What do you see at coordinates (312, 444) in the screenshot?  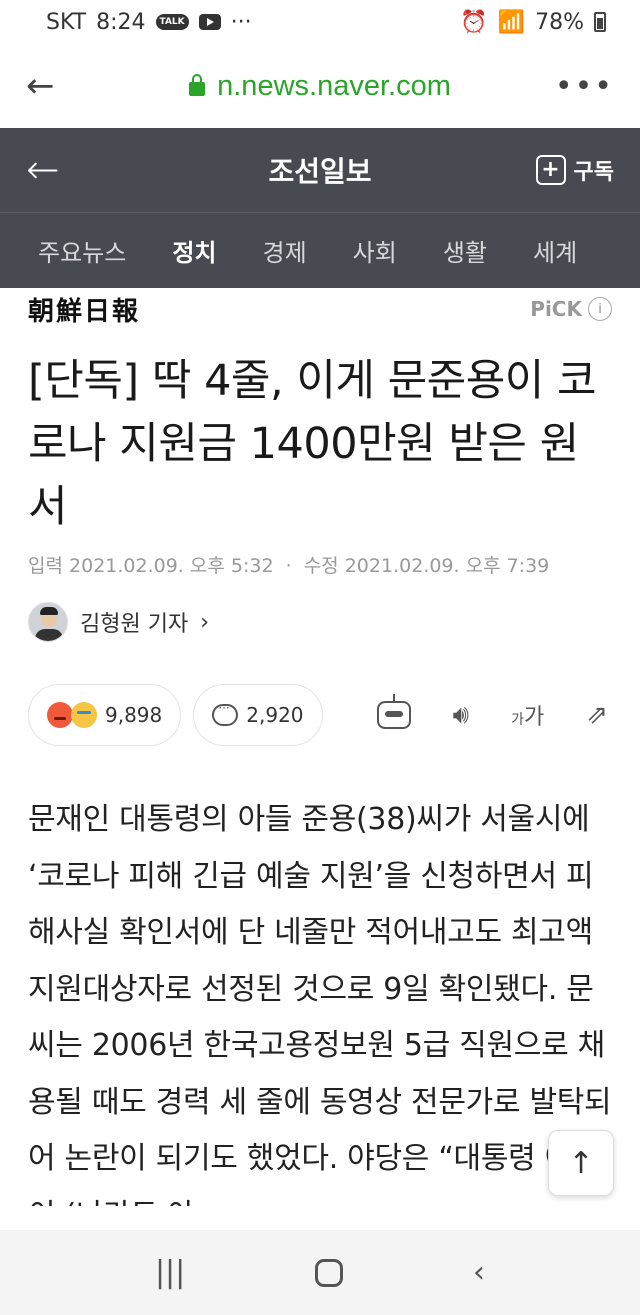 I see `article-headline: [단독] 딱 4줄, 이게 문준용이 코로나 지원금 1400만원 받은 원서` at bounding box center [312, 444].